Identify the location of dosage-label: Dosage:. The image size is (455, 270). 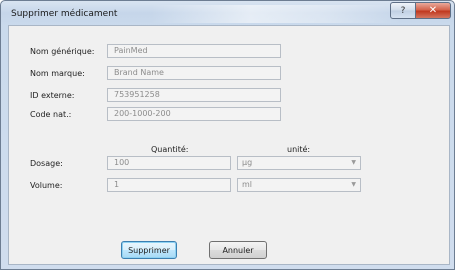
(46, 163).